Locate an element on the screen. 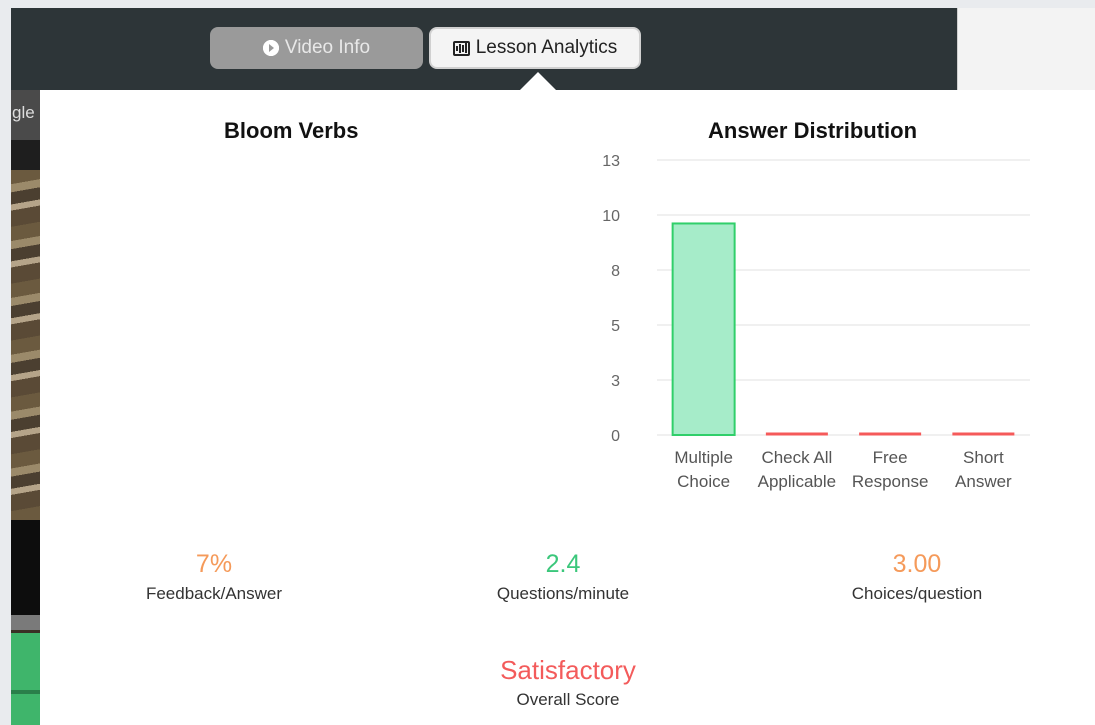 The image size is (1095, 725). x-tick-label: Short Answer is located at coordinates (983, 469).